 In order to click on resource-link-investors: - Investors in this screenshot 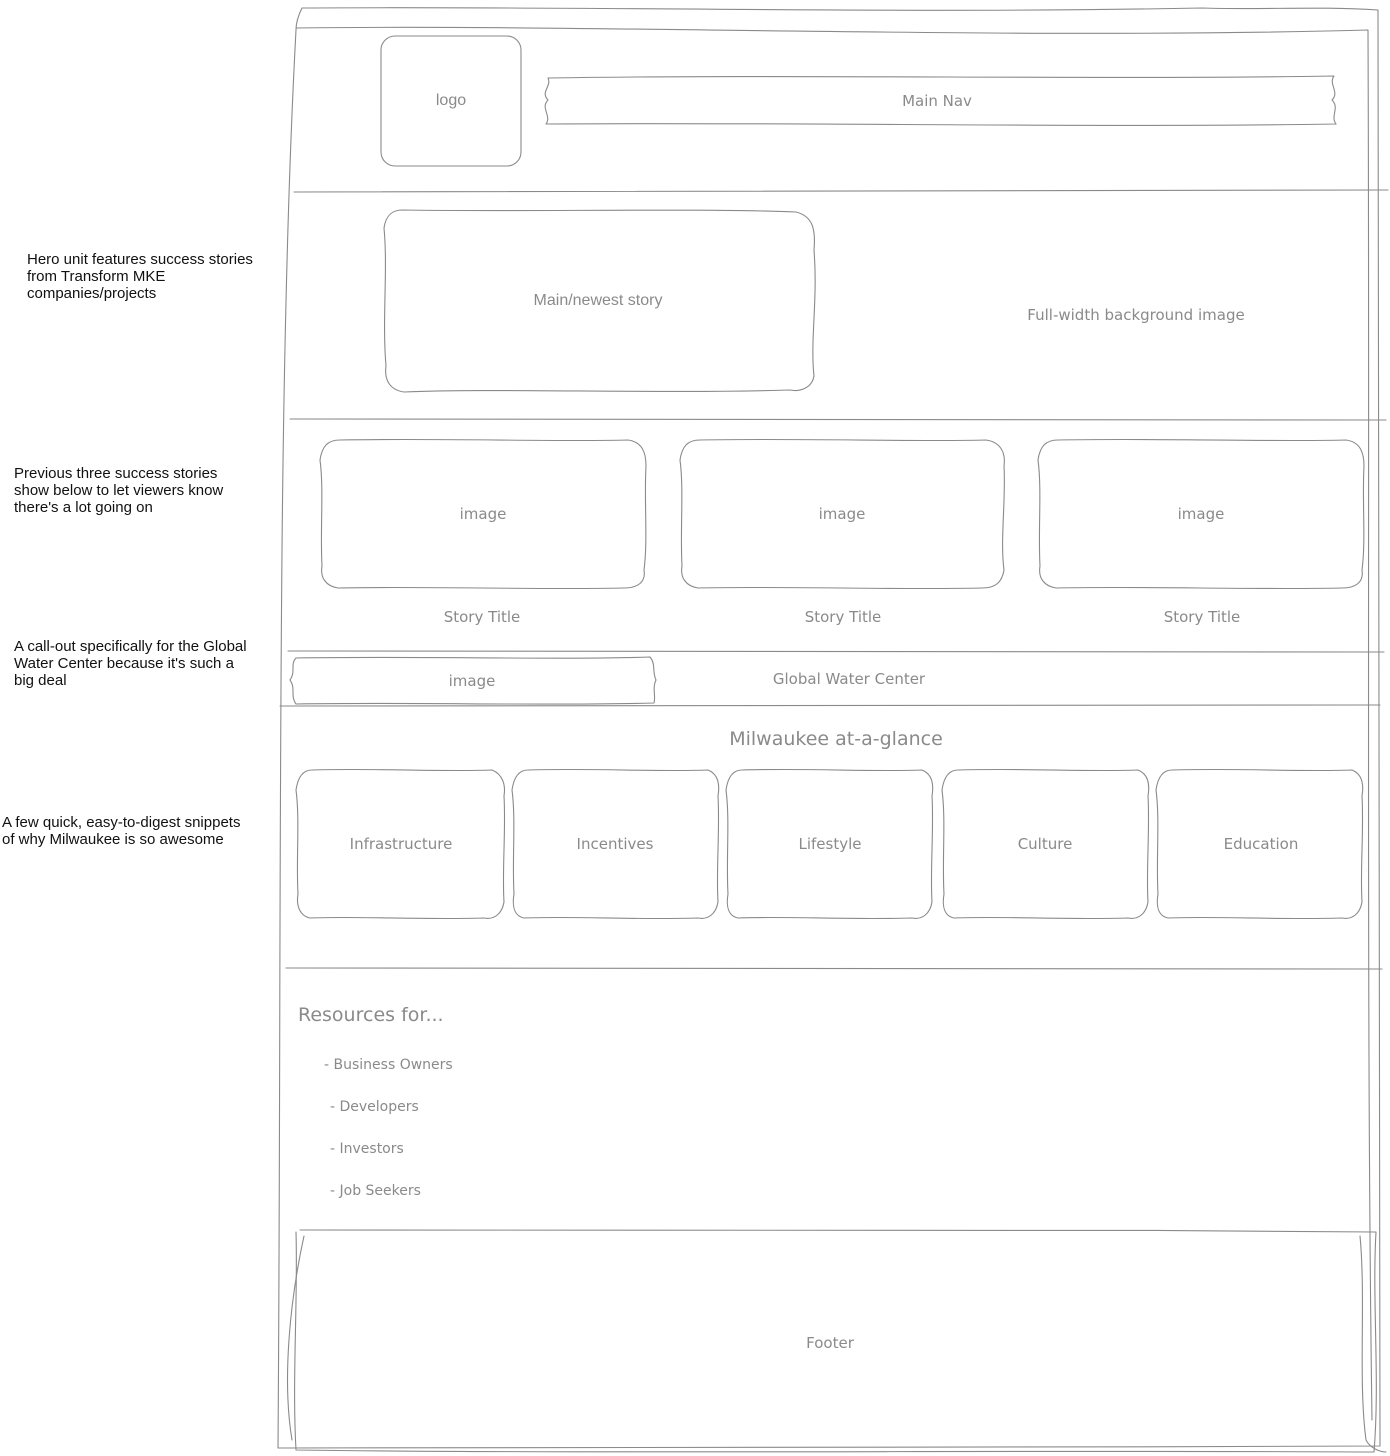, I will do `click(367, 1149)`.